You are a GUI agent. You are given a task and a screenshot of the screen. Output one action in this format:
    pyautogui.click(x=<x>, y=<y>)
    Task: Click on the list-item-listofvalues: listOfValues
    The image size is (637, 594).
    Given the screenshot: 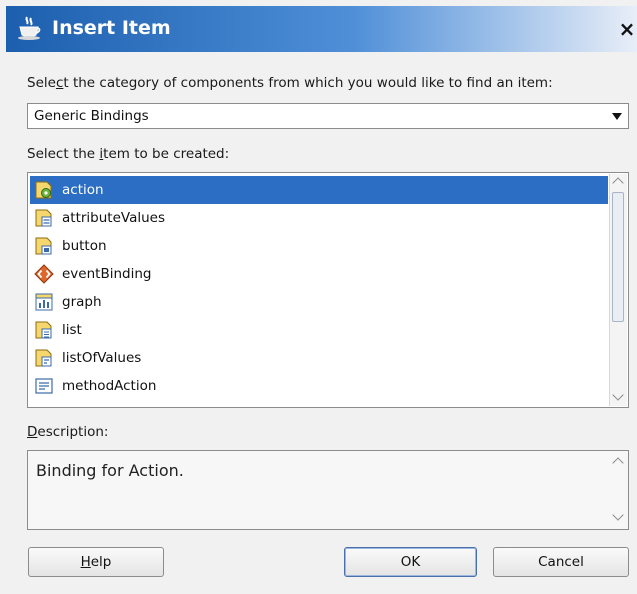 What is the action you would take?
    pyautogui.click(x=319, y=358)
    